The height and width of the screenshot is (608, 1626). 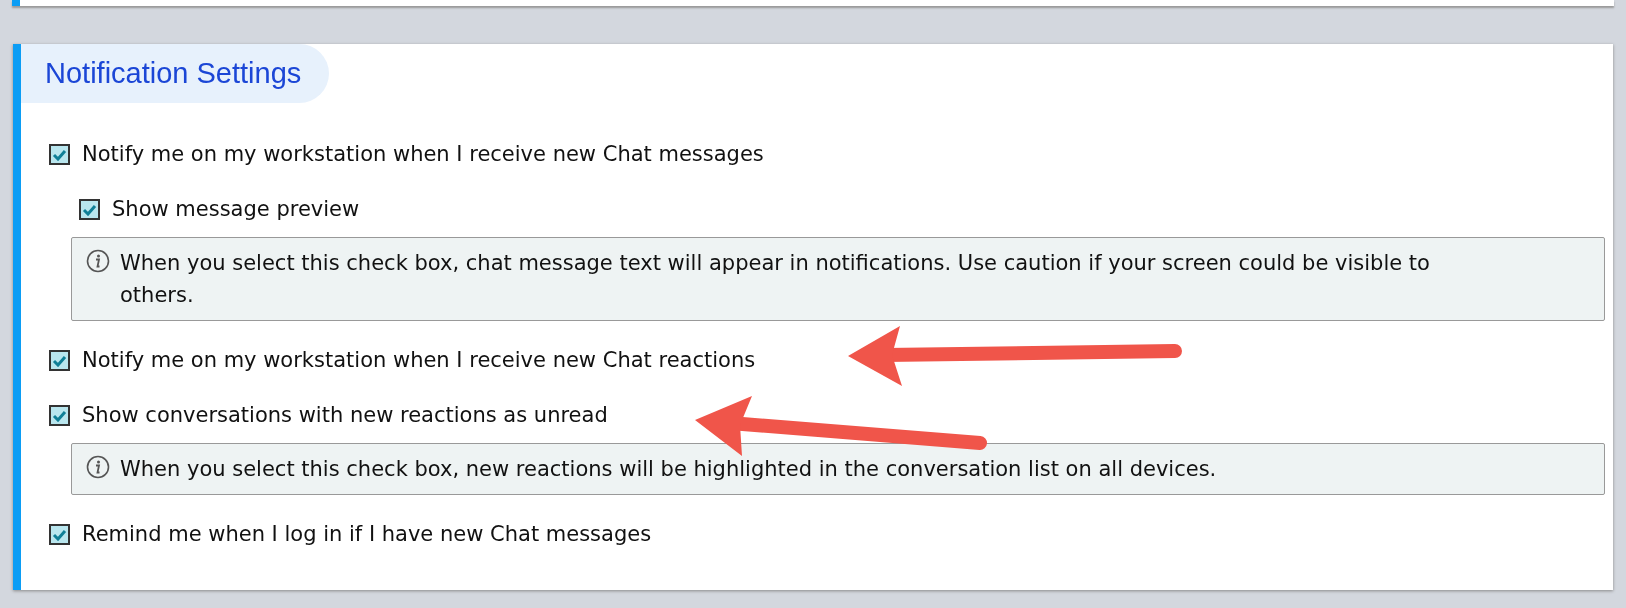 What do you see at coordinates (345, 415) in the screenshot?
I see `checkbox-label: Show conversations with new reactions as unread` at bounding box center [345, 415].